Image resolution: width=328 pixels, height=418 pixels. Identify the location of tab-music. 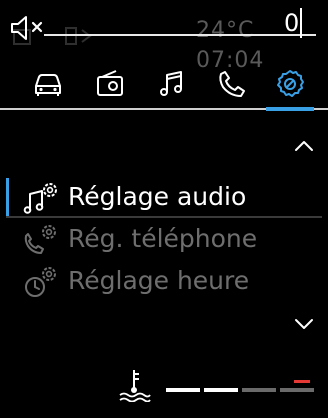
(172, 84).